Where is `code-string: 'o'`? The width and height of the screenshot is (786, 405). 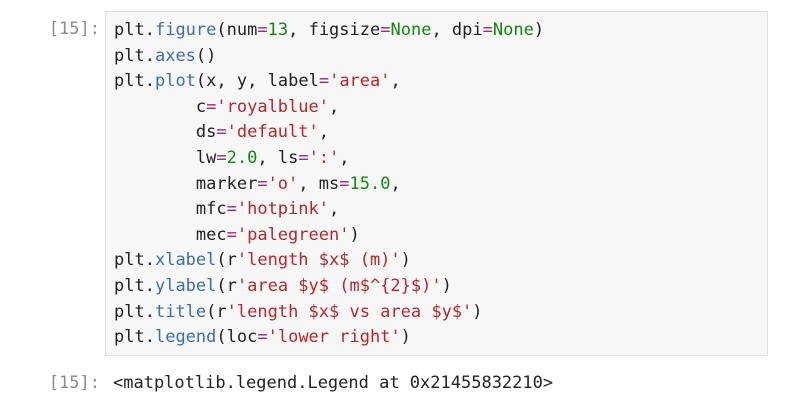
code-string: 'o' is located at coordinates (283, 183).